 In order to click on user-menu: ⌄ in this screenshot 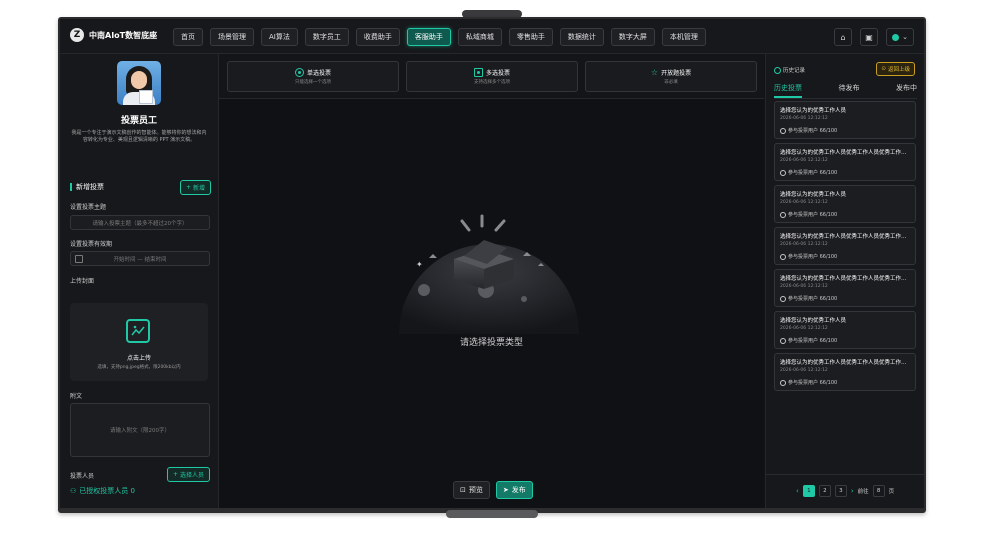, I will do `click(900, 37)`.